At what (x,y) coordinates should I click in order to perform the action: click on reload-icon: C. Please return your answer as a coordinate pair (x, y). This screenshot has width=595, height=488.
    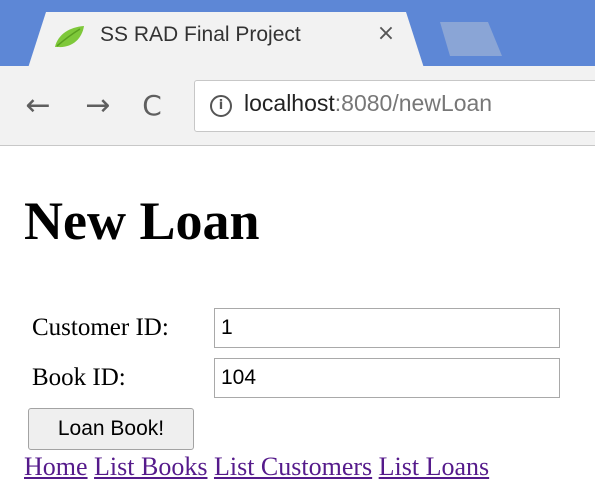
    Looking at the image, I should click on (152, 106).